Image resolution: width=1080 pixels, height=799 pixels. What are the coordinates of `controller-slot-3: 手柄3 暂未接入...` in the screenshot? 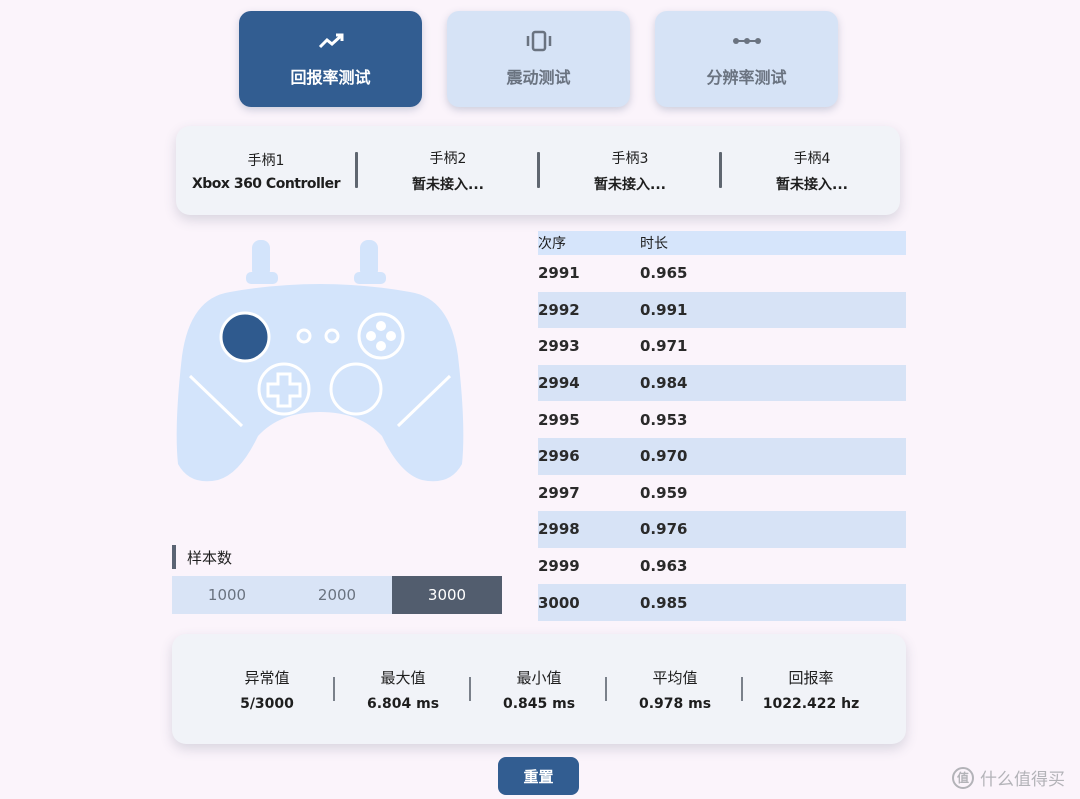 It's located at (630, 170).